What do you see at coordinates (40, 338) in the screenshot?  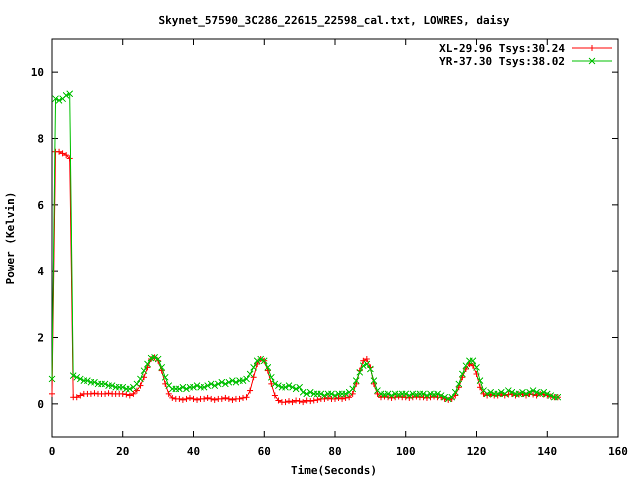 I see `tick-label: 2` at bounding box center [40, 338].